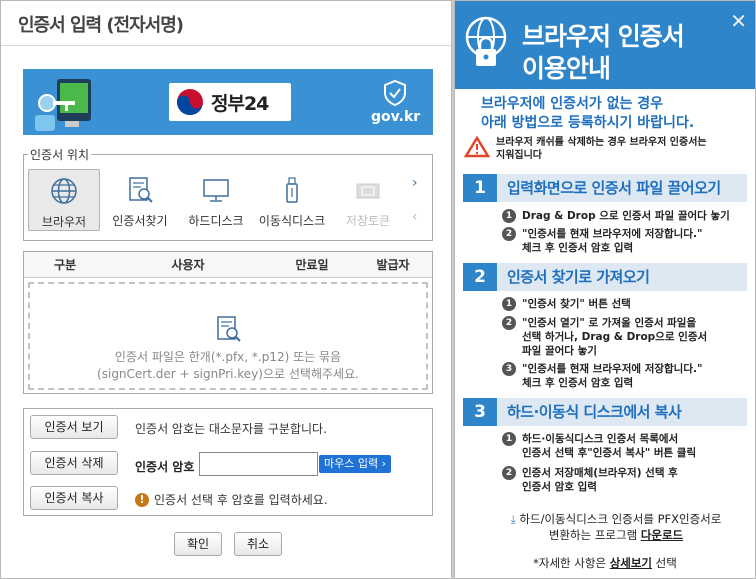  Describe the element at coordinates (142, 499) in the screenshot. I see `exclamation-icon: !` at that location.